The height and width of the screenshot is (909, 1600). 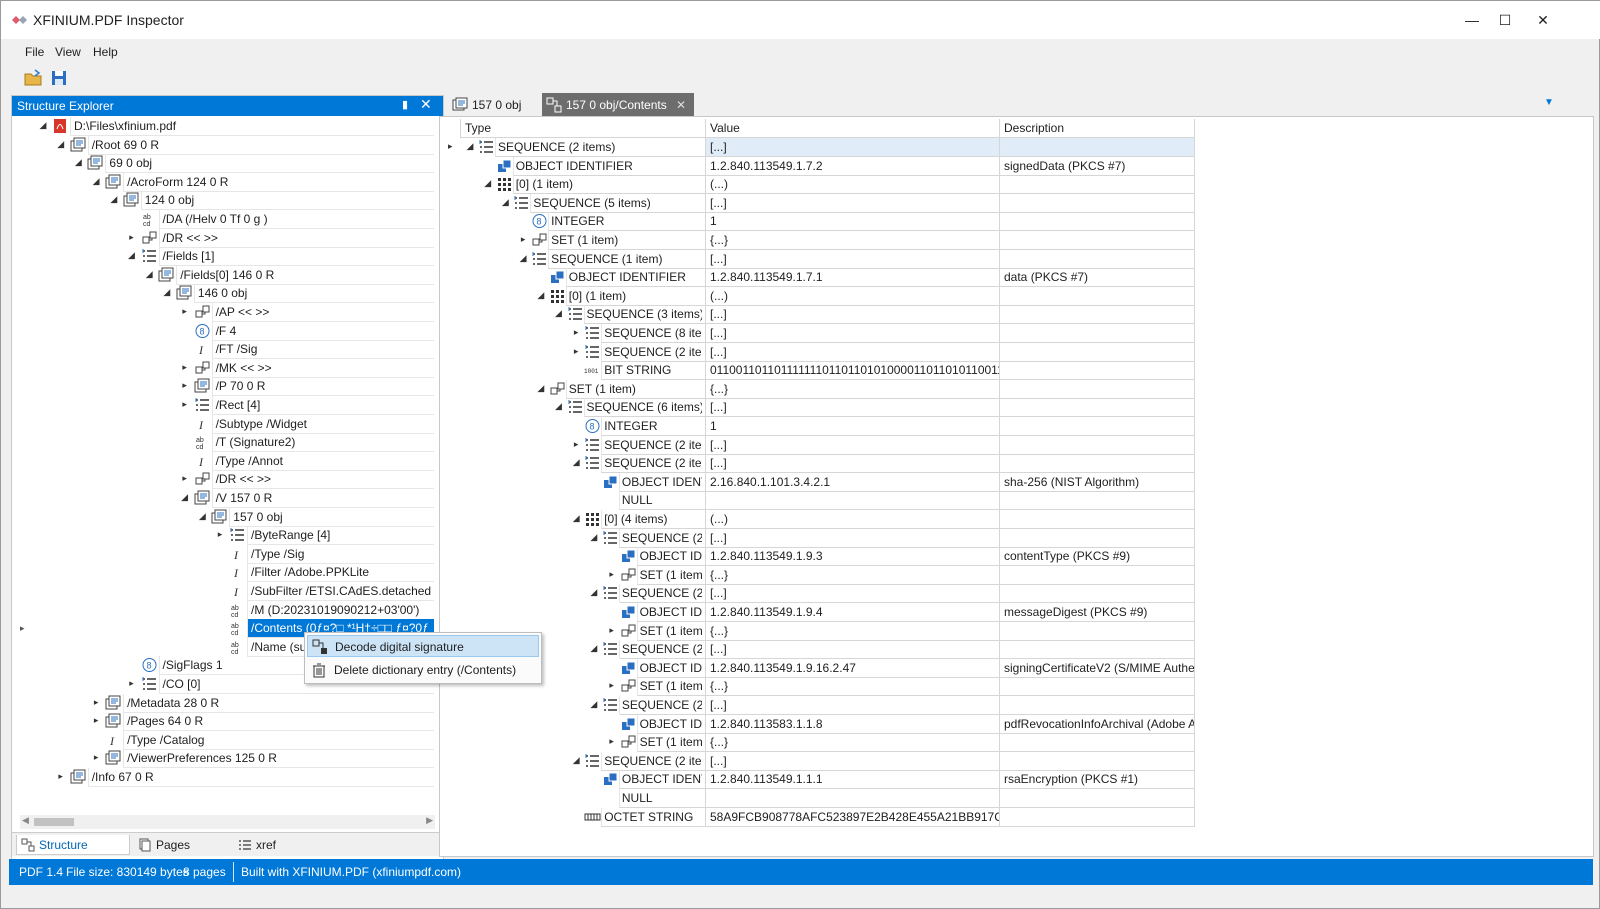 What do you see at coordinates (223, 294) in the screenshot?
I see `tree-node: ◢ 146 0 obj` at bounding box center [223, 294].